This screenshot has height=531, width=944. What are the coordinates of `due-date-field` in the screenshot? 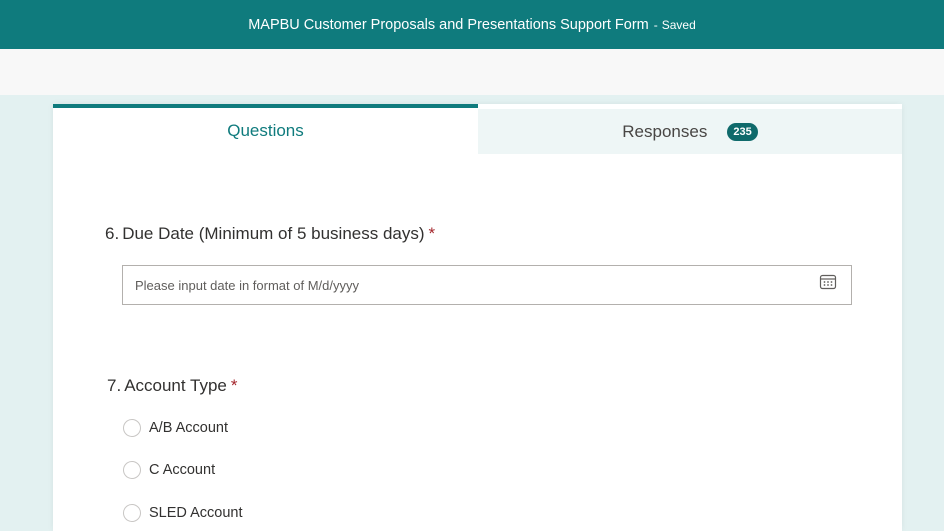 It's located at (487, 285).